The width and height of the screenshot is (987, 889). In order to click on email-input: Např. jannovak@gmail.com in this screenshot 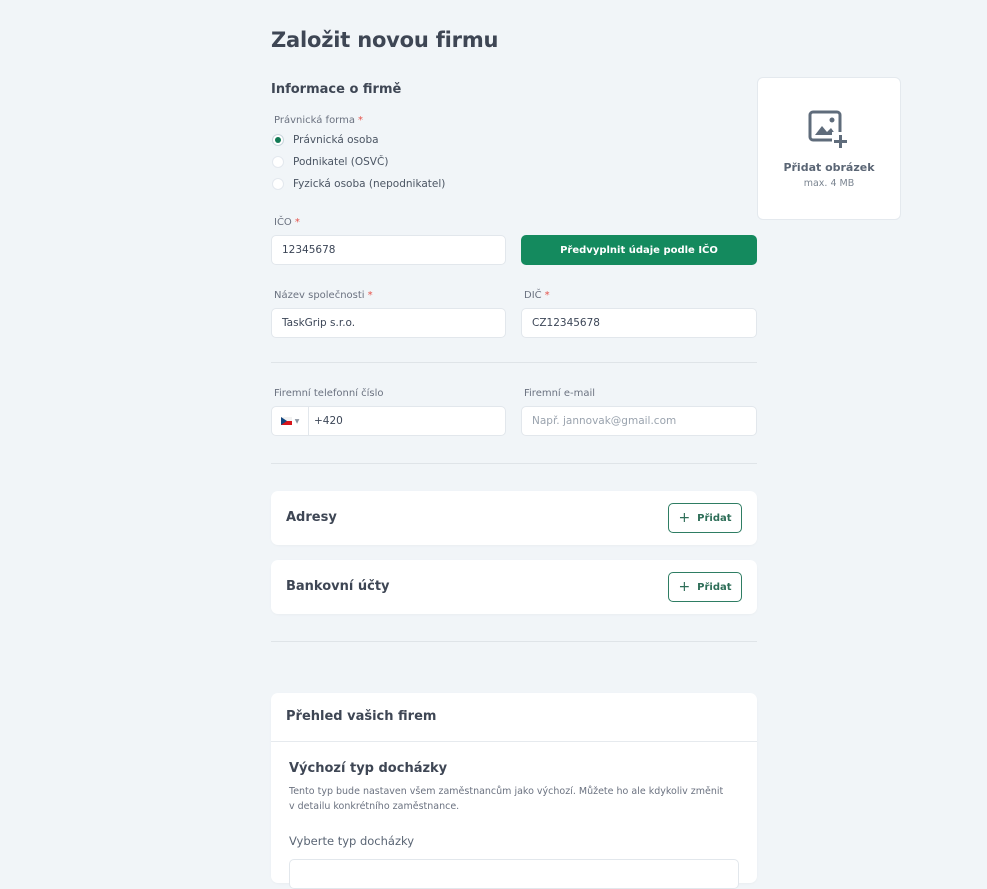, I will do `click(639, 421)`.